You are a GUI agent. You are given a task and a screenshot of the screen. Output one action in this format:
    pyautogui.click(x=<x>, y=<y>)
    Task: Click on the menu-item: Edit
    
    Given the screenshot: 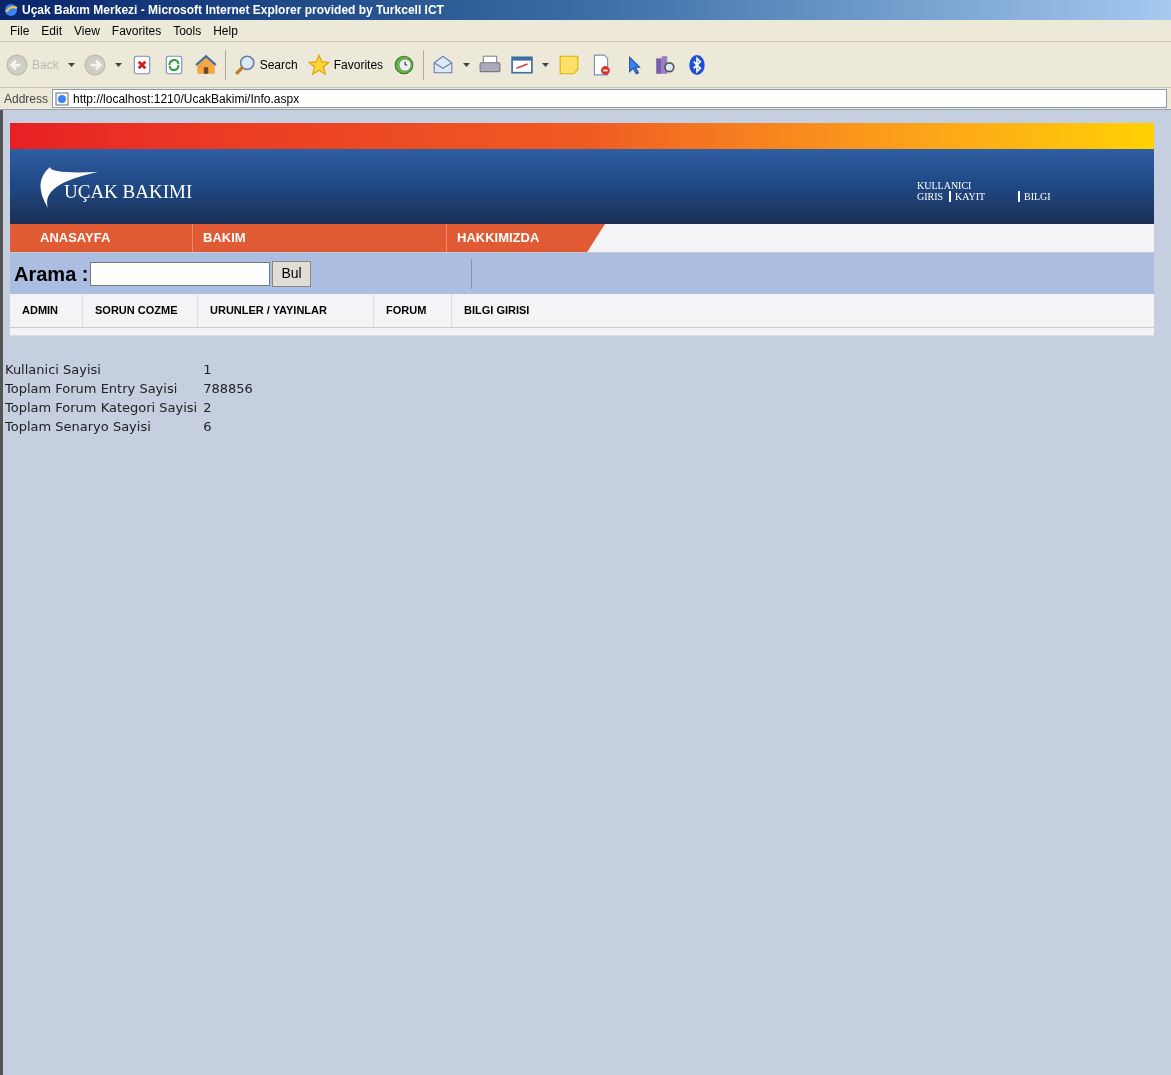 What is the action you would take?
    pyautogui.click(x=52, y=30)
    